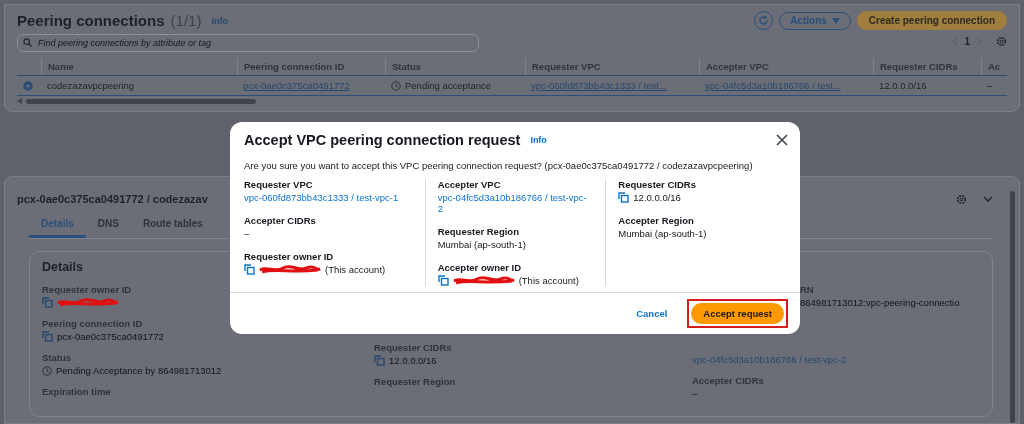 This screenshot has height=424, width=1024. I want to click on field-label: RN, so click(807, 289).